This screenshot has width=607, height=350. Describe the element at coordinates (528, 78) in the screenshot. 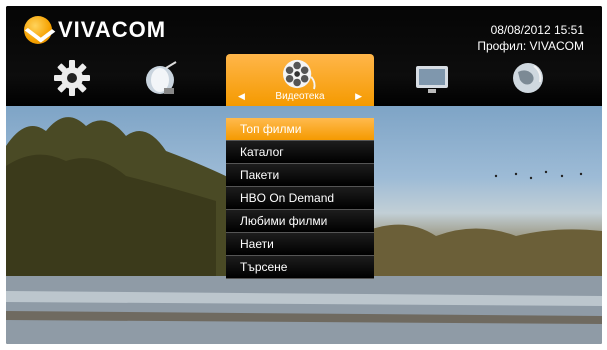

I see `globe-icon` at that location.